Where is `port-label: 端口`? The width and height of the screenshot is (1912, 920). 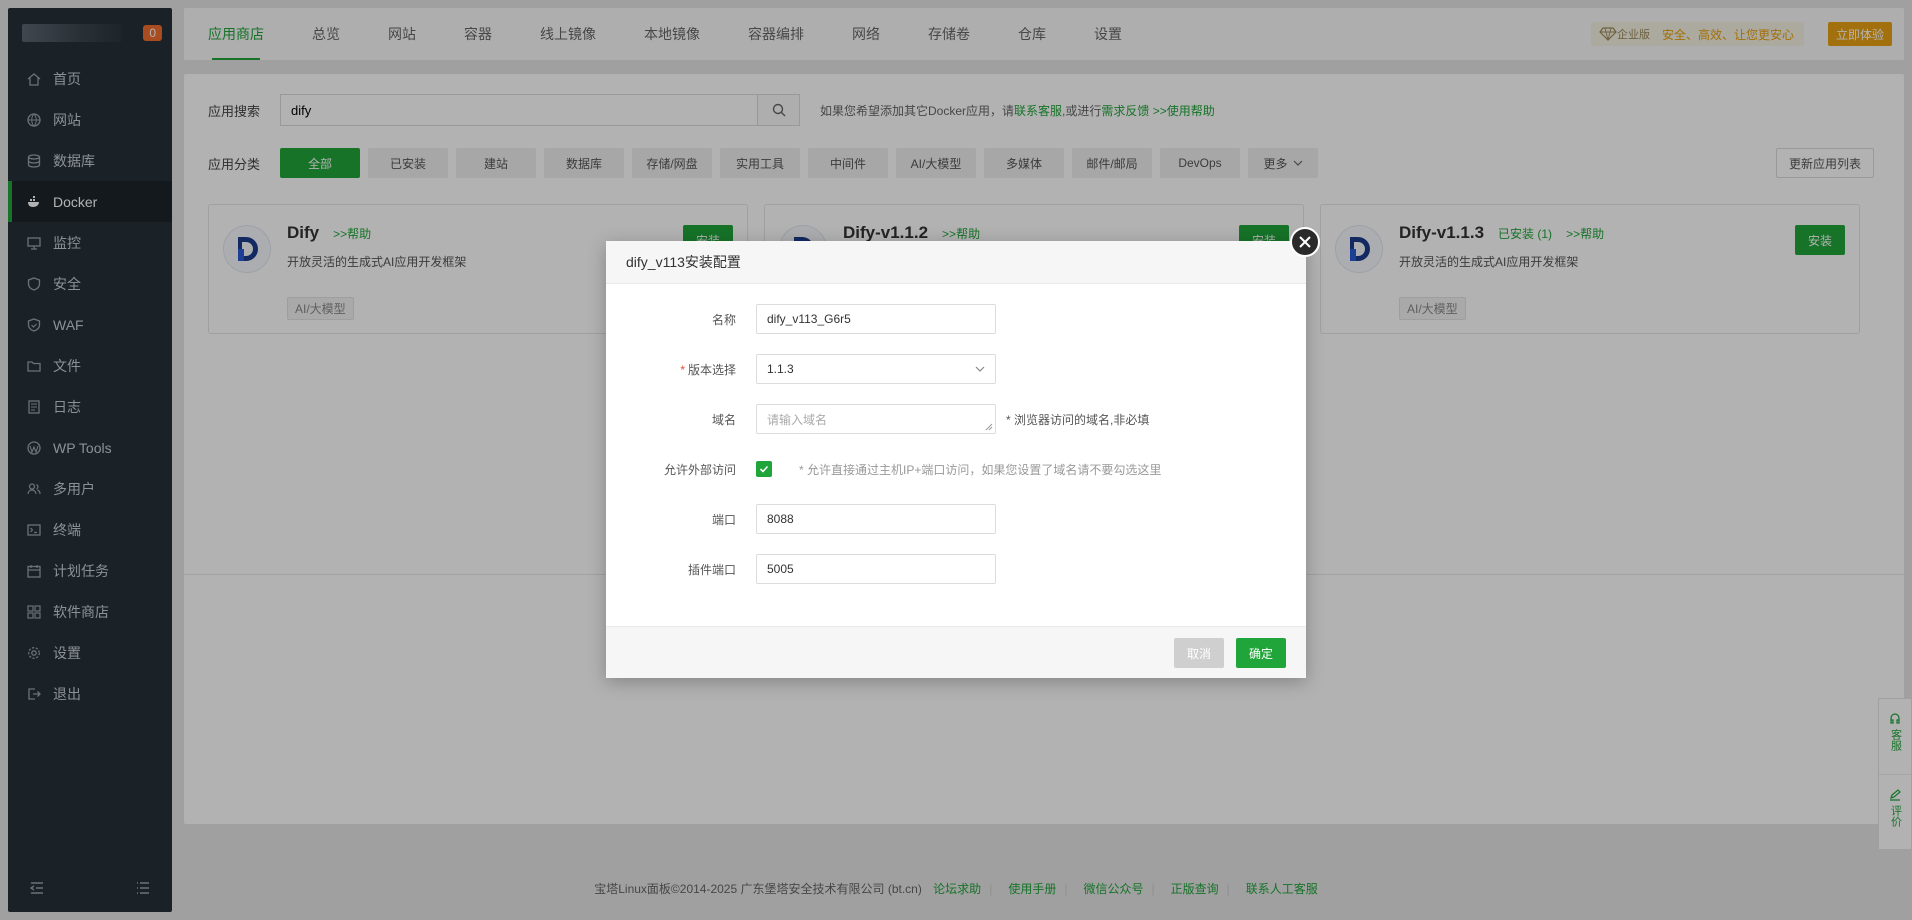 port-label: 端口 is located at coordinates (723, 519).